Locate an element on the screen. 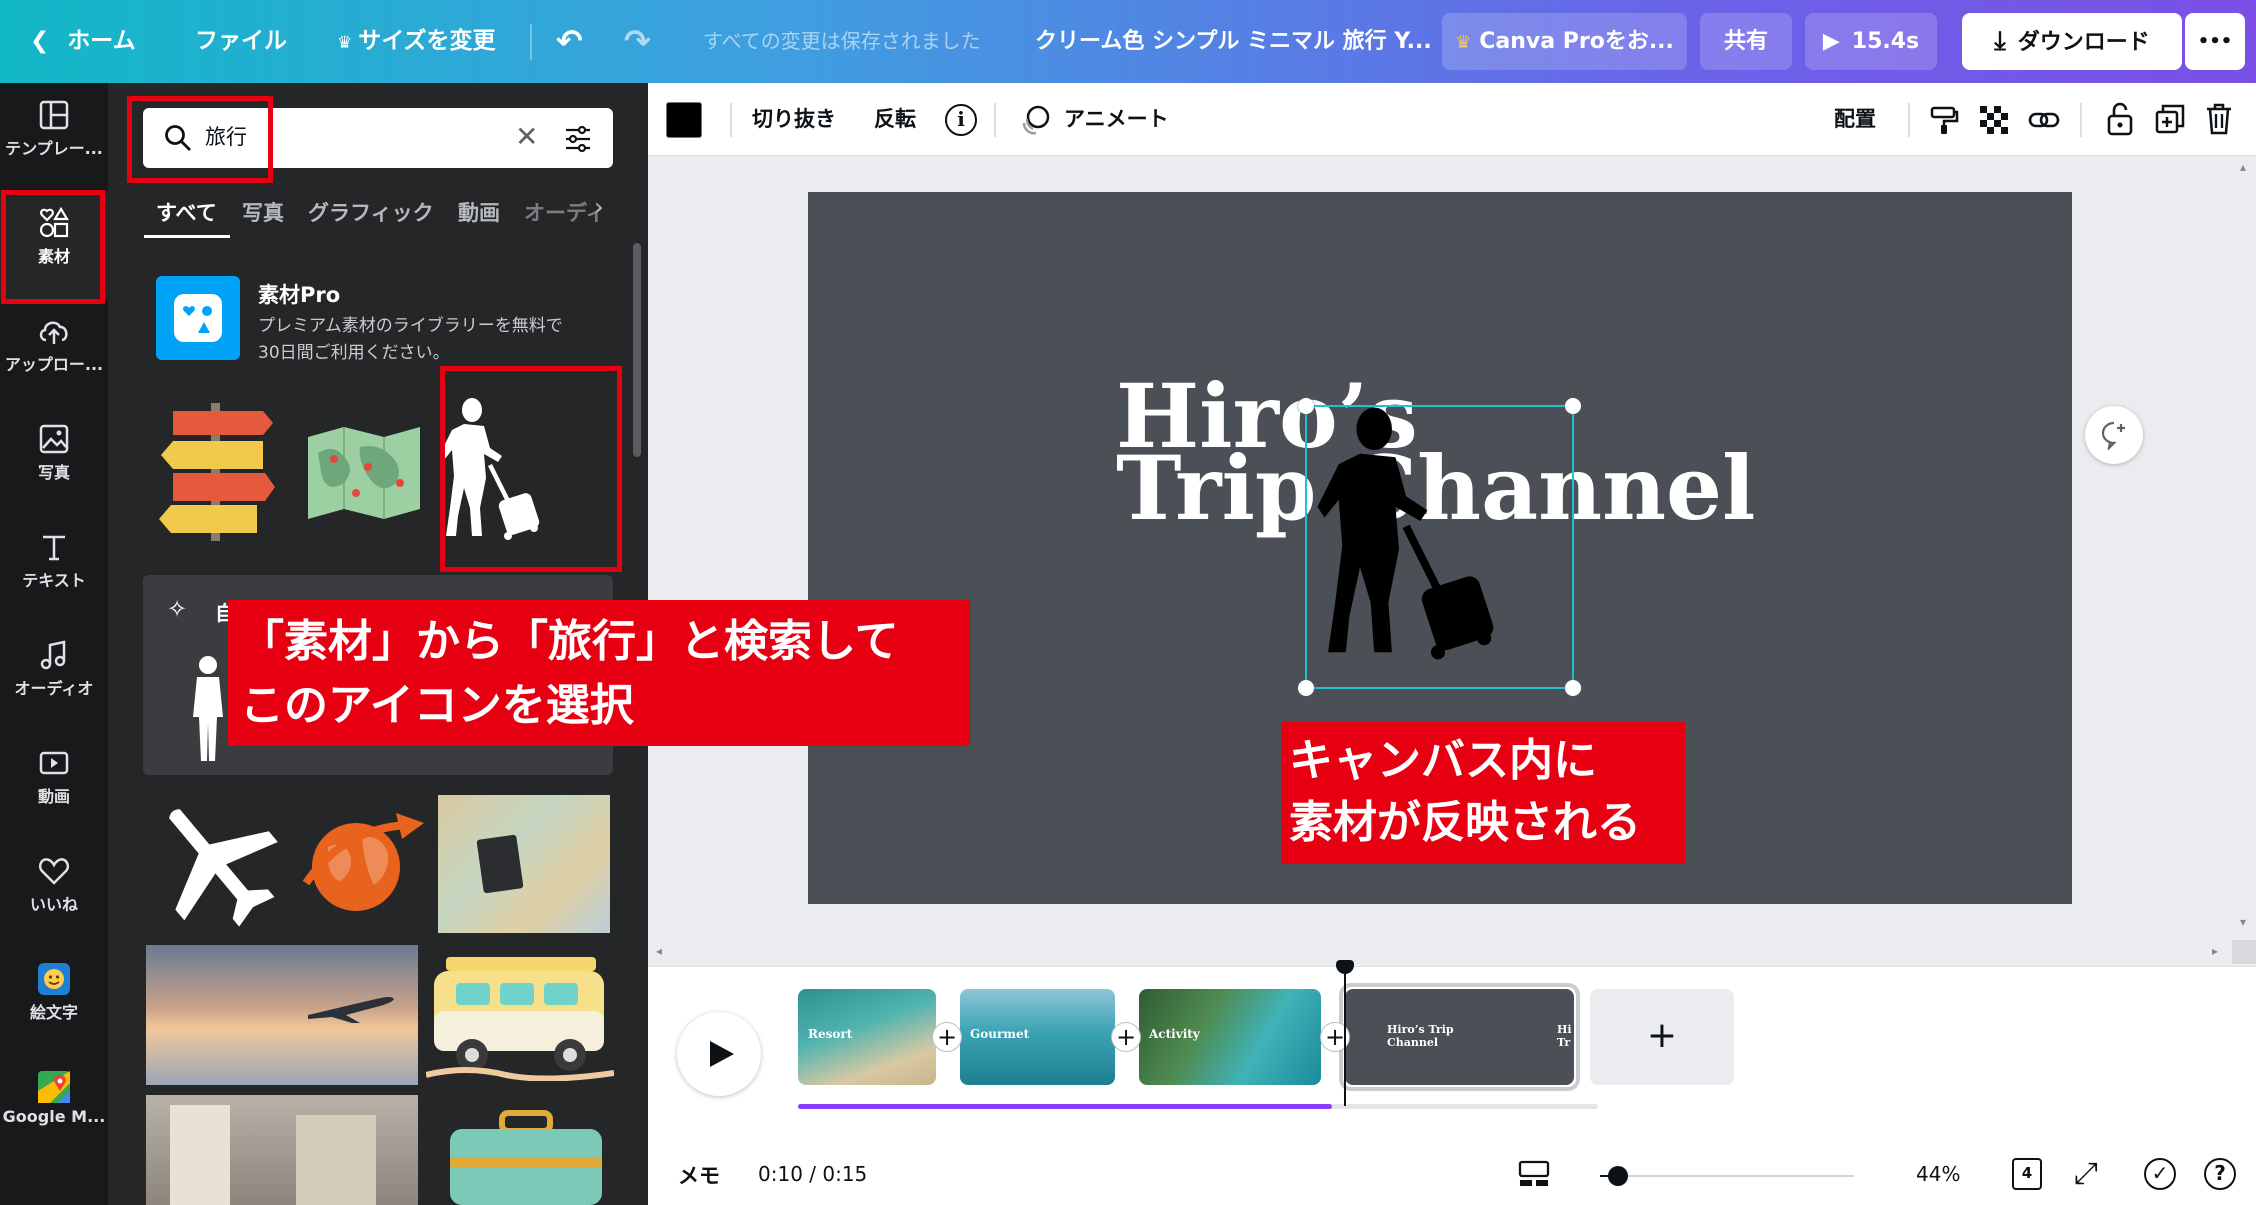  link-icon is located at coordinates (2044, 120).